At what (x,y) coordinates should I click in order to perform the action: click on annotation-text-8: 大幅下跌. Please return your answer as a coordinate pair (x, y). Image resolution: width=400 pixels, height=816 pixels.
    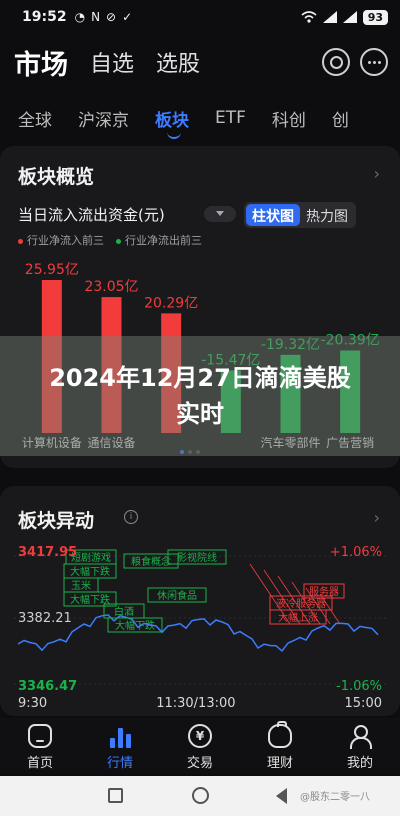
    Looking at the image, I should click on (135, 625).